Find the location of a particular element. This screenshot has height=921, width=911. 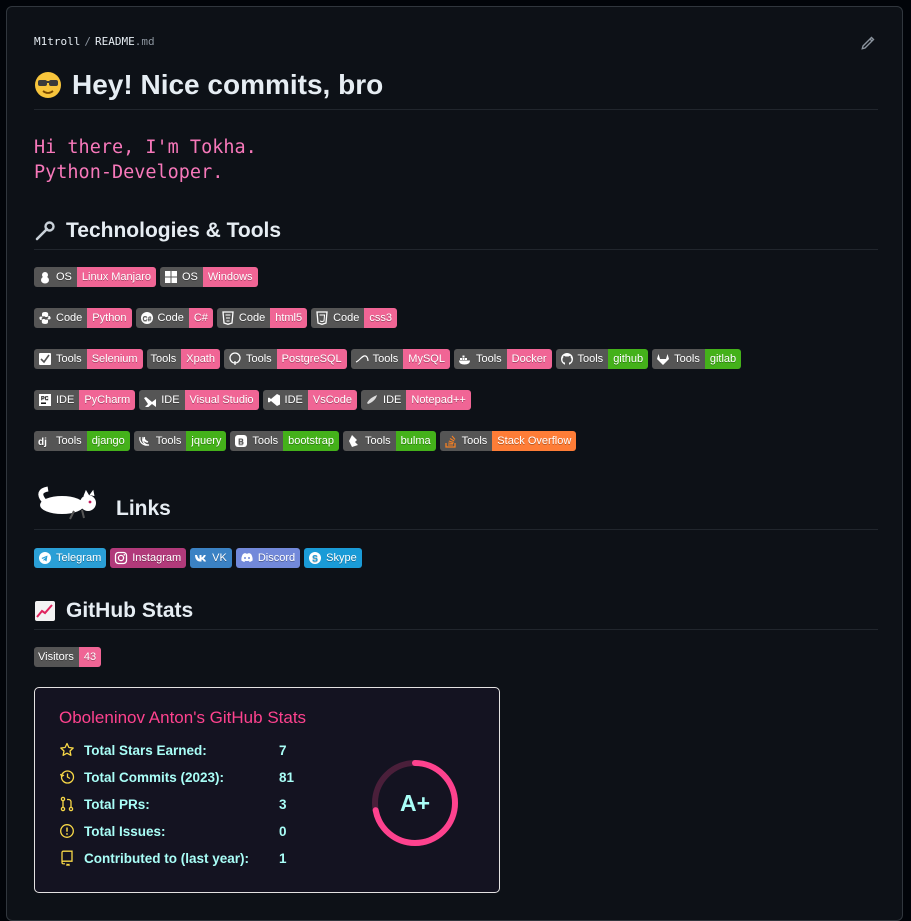

badge-row-os: OS Linux Manjaro OS Windows is located at coordinates (146, 277).